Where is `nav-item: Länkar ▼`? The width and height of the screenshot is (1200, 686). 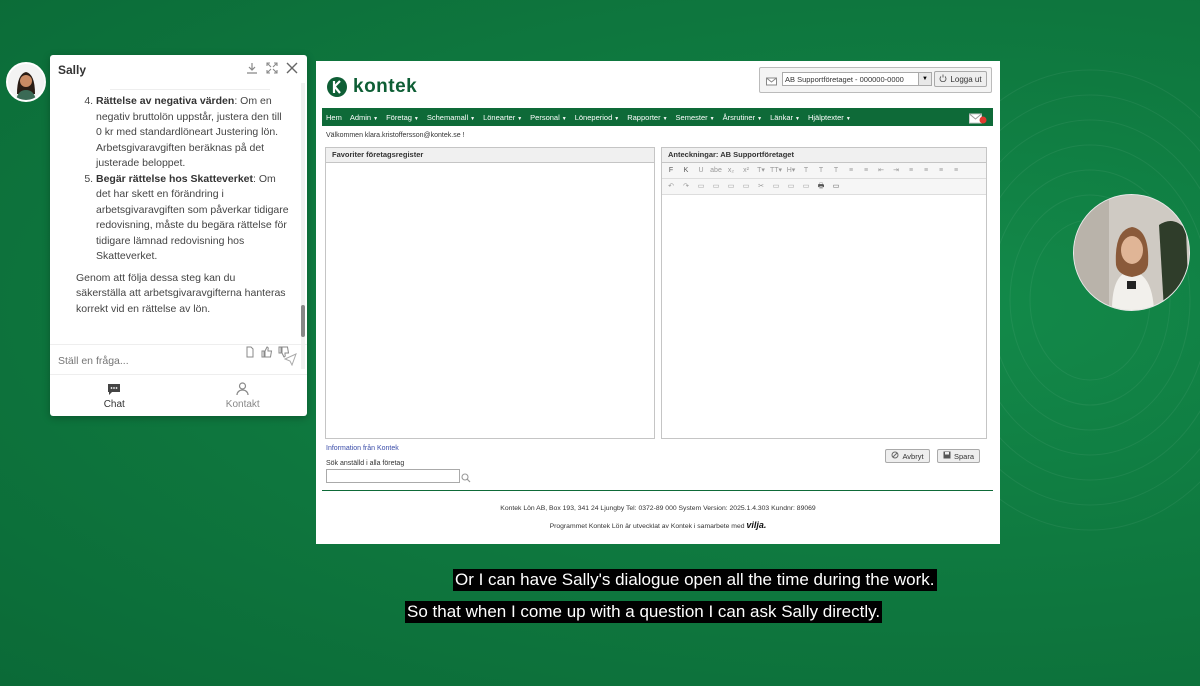 nav-item: Länkar ▼ is located at coordinates (785, 117).